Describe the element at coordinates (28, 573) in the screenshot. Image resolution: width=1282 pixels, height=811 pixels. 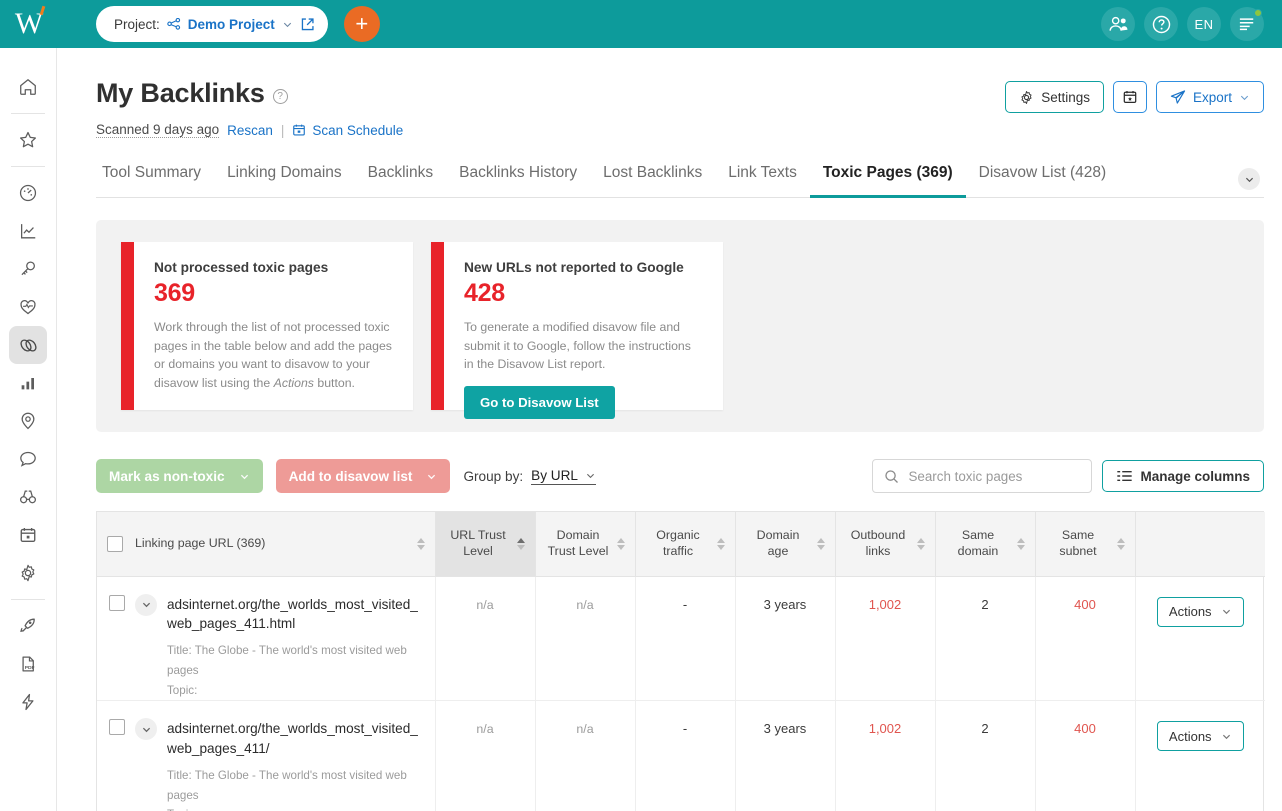
I see `sidebar-item-settings` at that location.